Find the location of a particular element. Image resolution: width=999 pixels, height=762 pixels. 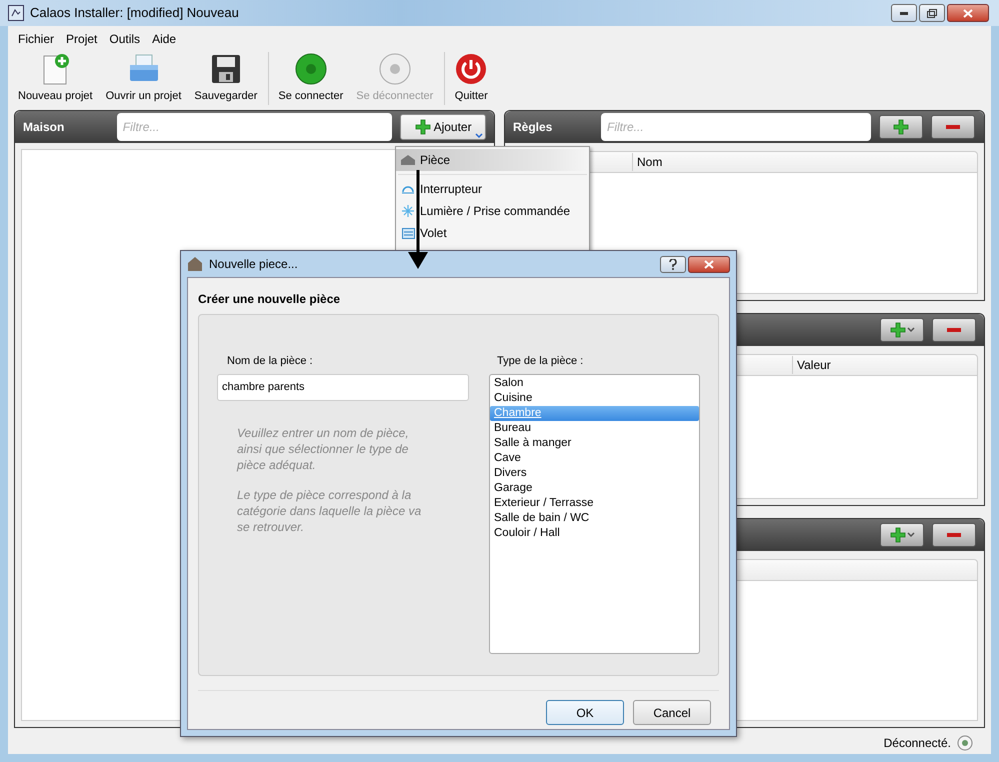

list-item: Cuisine is located at coordinates (594, 398).